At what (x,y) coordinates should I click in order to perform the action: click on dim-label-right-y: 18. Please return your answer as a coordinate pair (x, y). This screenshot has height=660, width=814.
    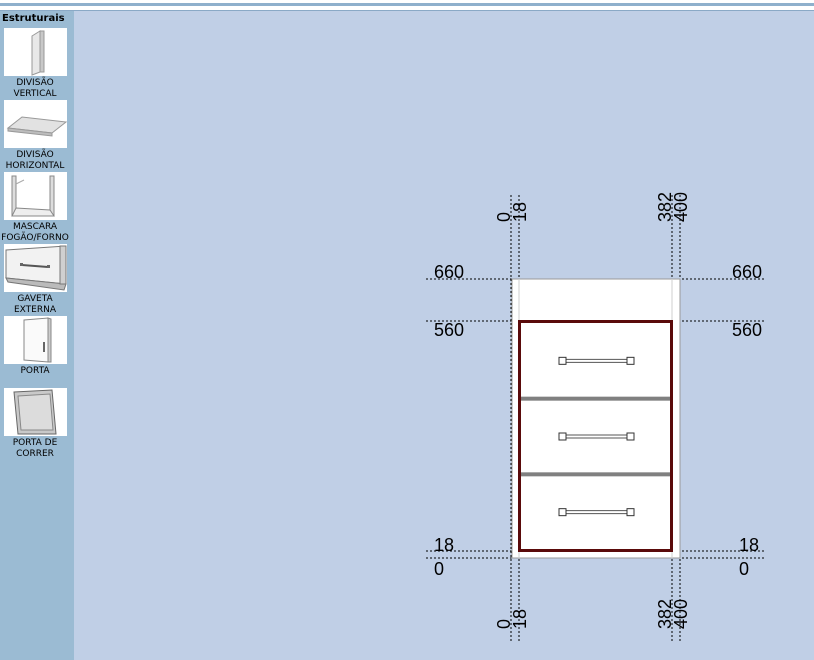
    Looking at the image, I should click on (749, 545).